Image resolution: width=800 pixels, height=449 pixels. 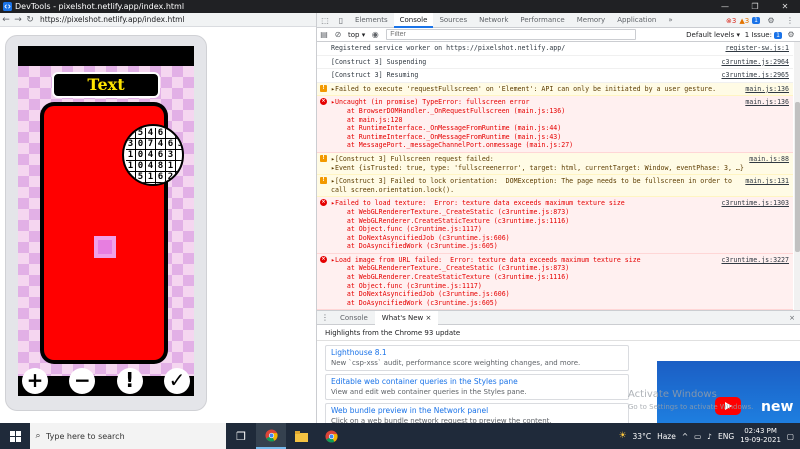 I want to click on tab-performance: Performance, so click(x=542, y=20).